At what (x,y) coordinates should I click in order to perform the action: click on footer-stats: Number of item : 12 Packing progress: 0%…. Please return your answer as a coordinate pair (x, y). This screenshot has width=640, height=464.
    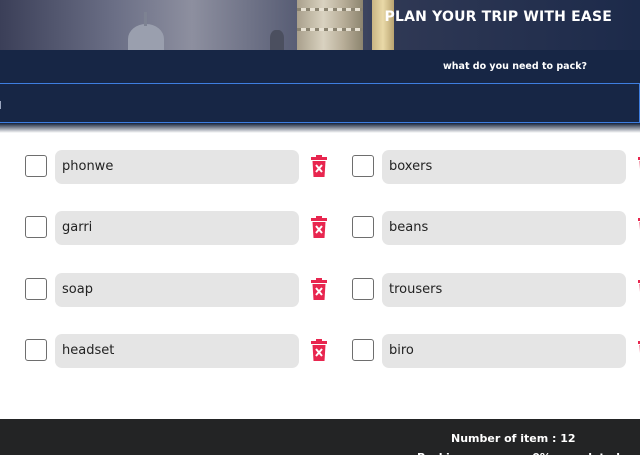
    Looking at the image, I should click on (320, 441).